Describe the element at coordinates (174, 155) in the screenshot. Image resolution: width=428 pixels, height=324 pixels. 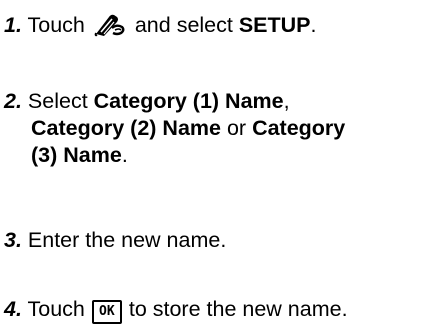
I see `step-2-line-3: (3) Name.` at that location.